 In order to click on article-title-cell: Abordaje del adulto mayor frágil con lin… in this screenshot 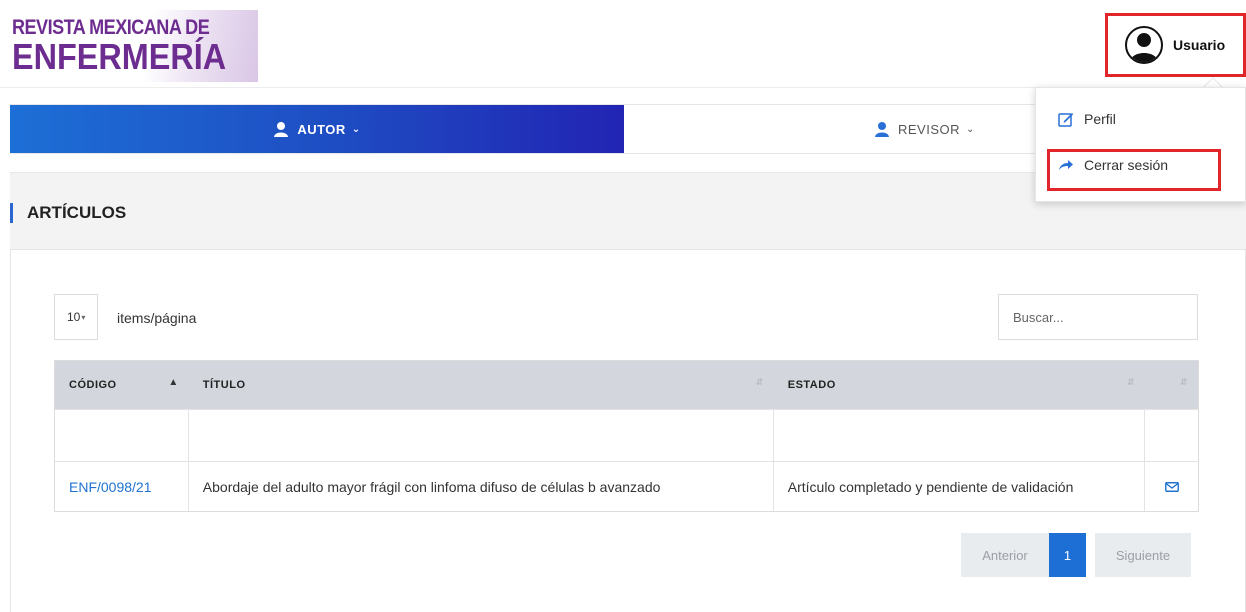, I will do `click(481, 486)`.